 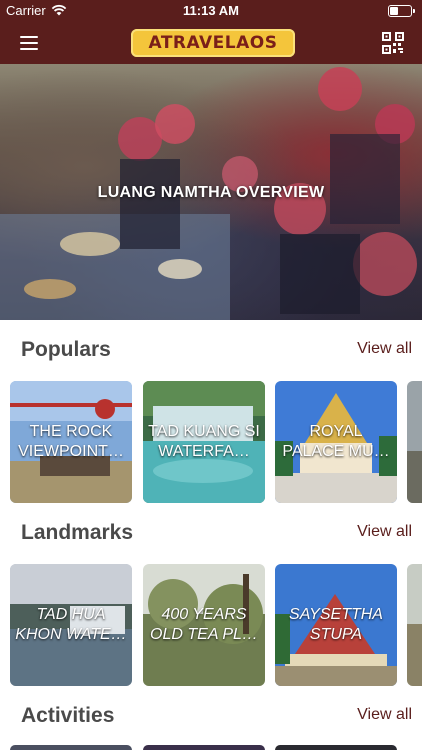 What do you see at coordinates (384, 715) in the screenshot?
I see `view-all-activities-link: View all` at bounding box center [384, 715].